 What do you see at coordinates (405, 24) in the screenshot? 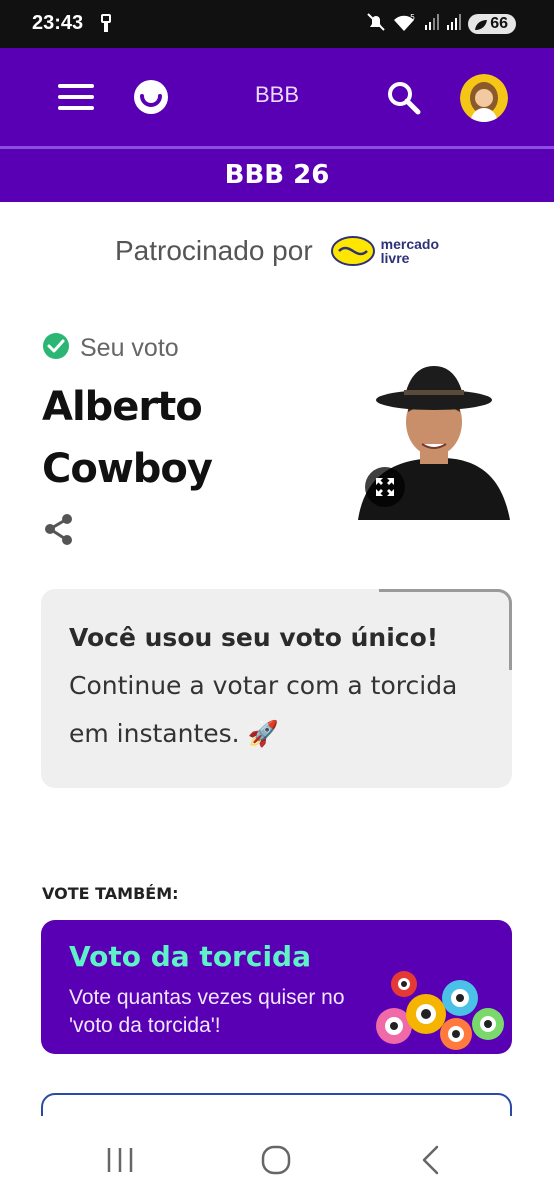
I see `wifi-5g-icon: 5` at bounding box center [405, 24].